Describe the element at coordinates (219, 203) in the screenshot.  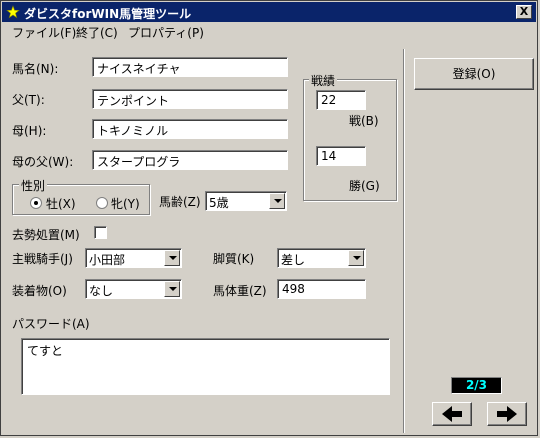
I see `age-value: 5歳` at that location.